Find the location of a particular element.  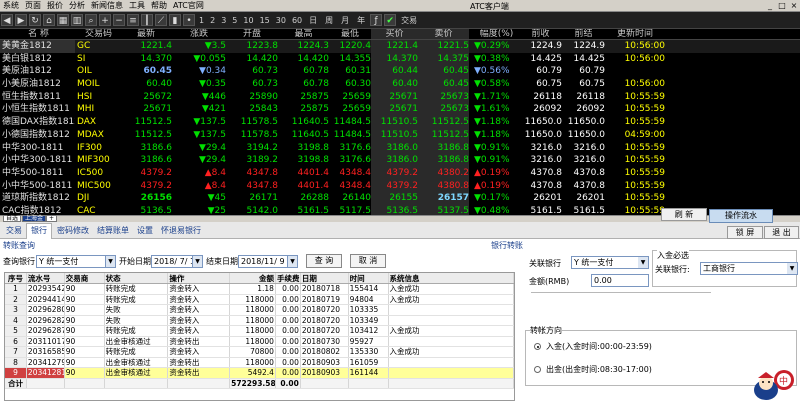

menu-item: 帮助 is located at coordinates (159, 5).